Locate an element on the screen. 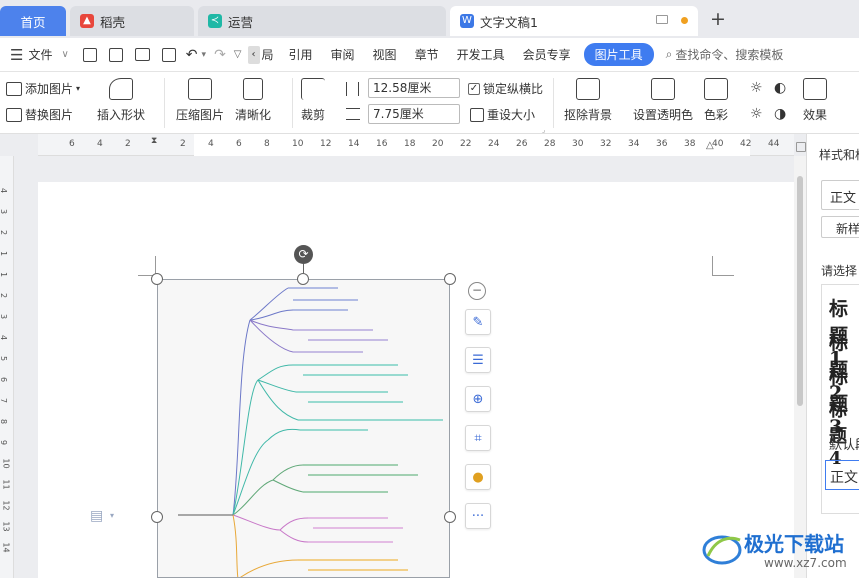 This screenshot has height=578, width=859. quick-access-more-icon: ▽ is located at coordinates (238, 54).